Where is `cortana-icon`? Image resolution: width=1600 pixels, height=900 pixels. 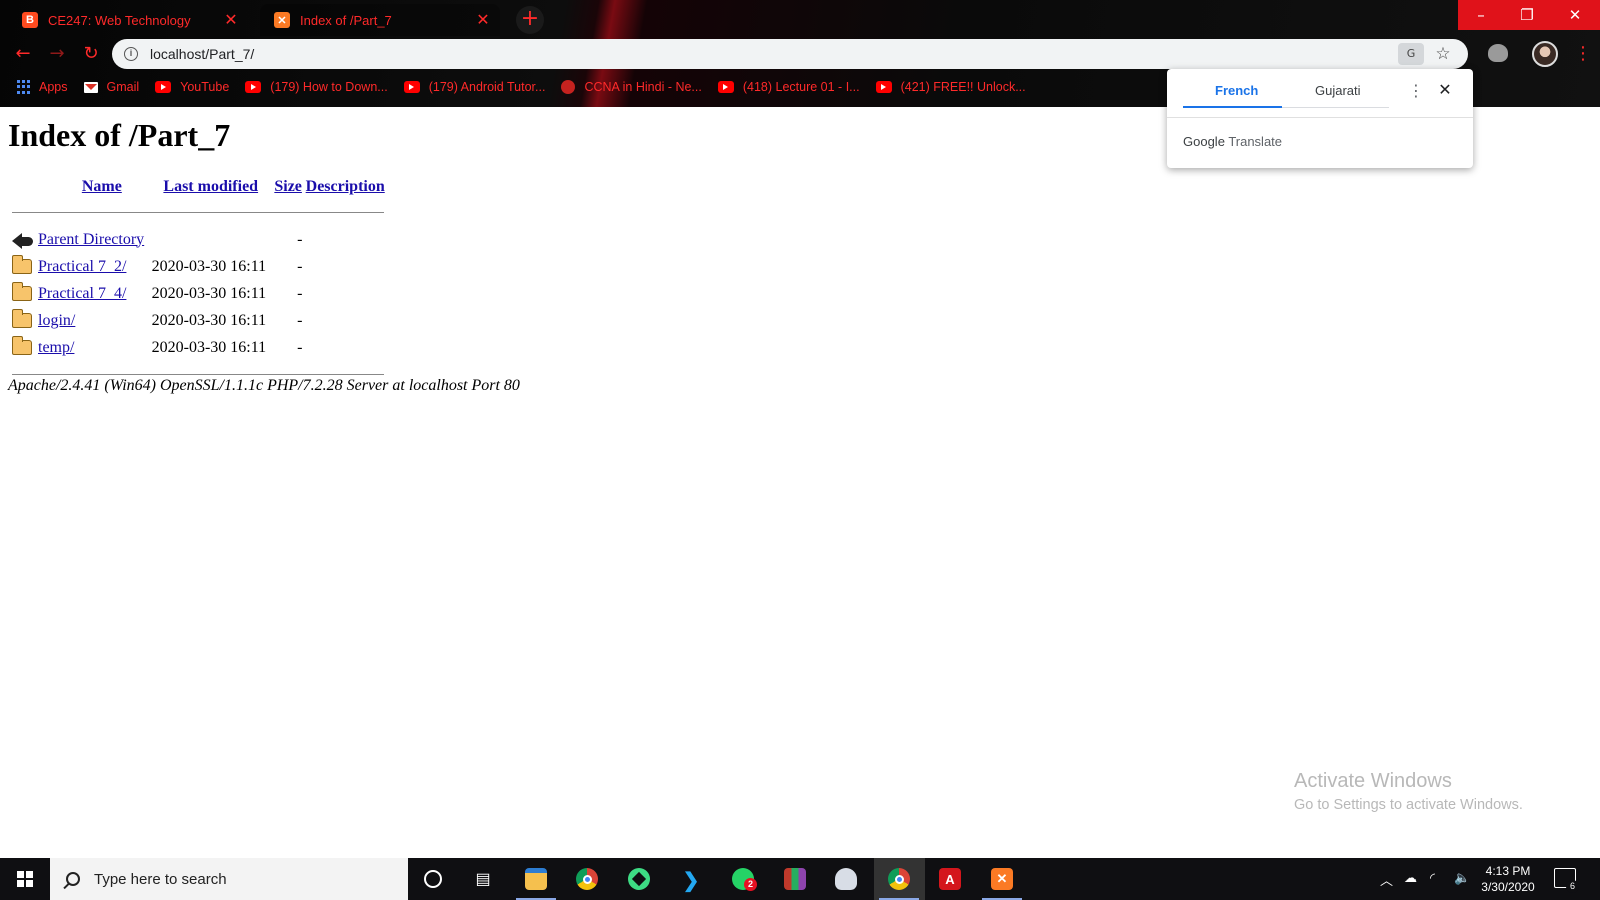 cortana-icon is located at coordinates (433, 879).